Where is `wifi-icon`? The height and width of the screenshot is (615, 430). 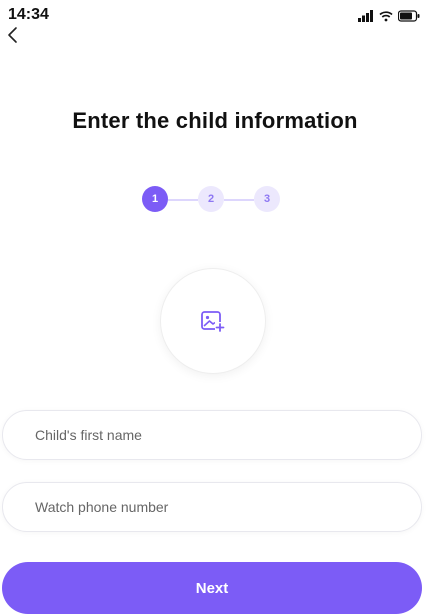 wifi-icon is located at coordinates (386, 16).